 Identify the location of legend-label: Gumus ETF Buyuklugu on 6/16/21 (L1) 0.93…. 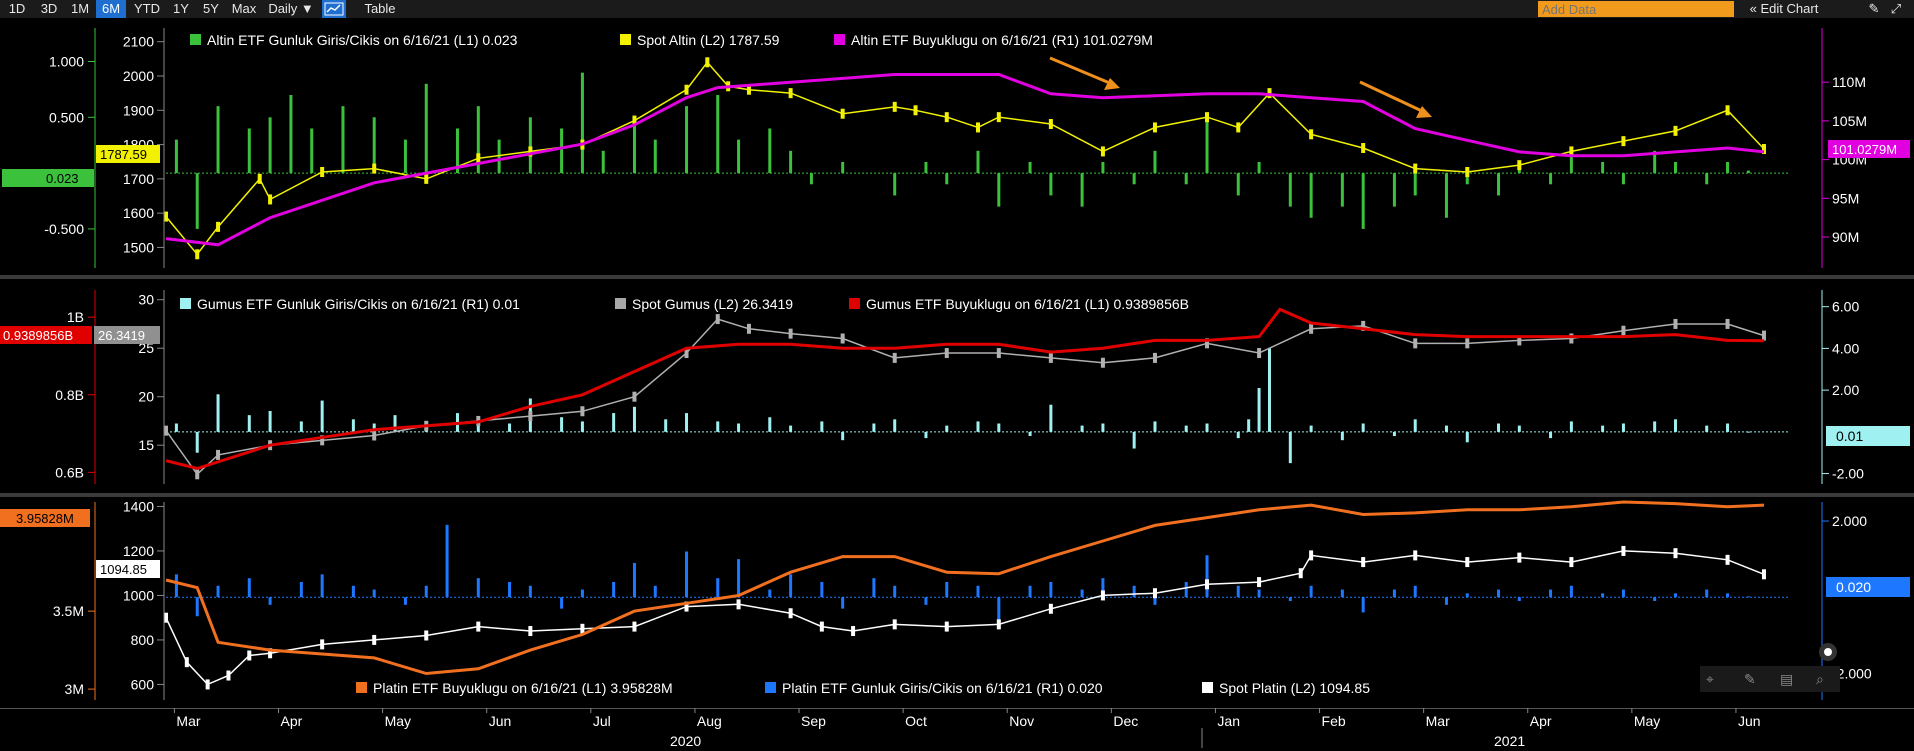
(1027, 304).